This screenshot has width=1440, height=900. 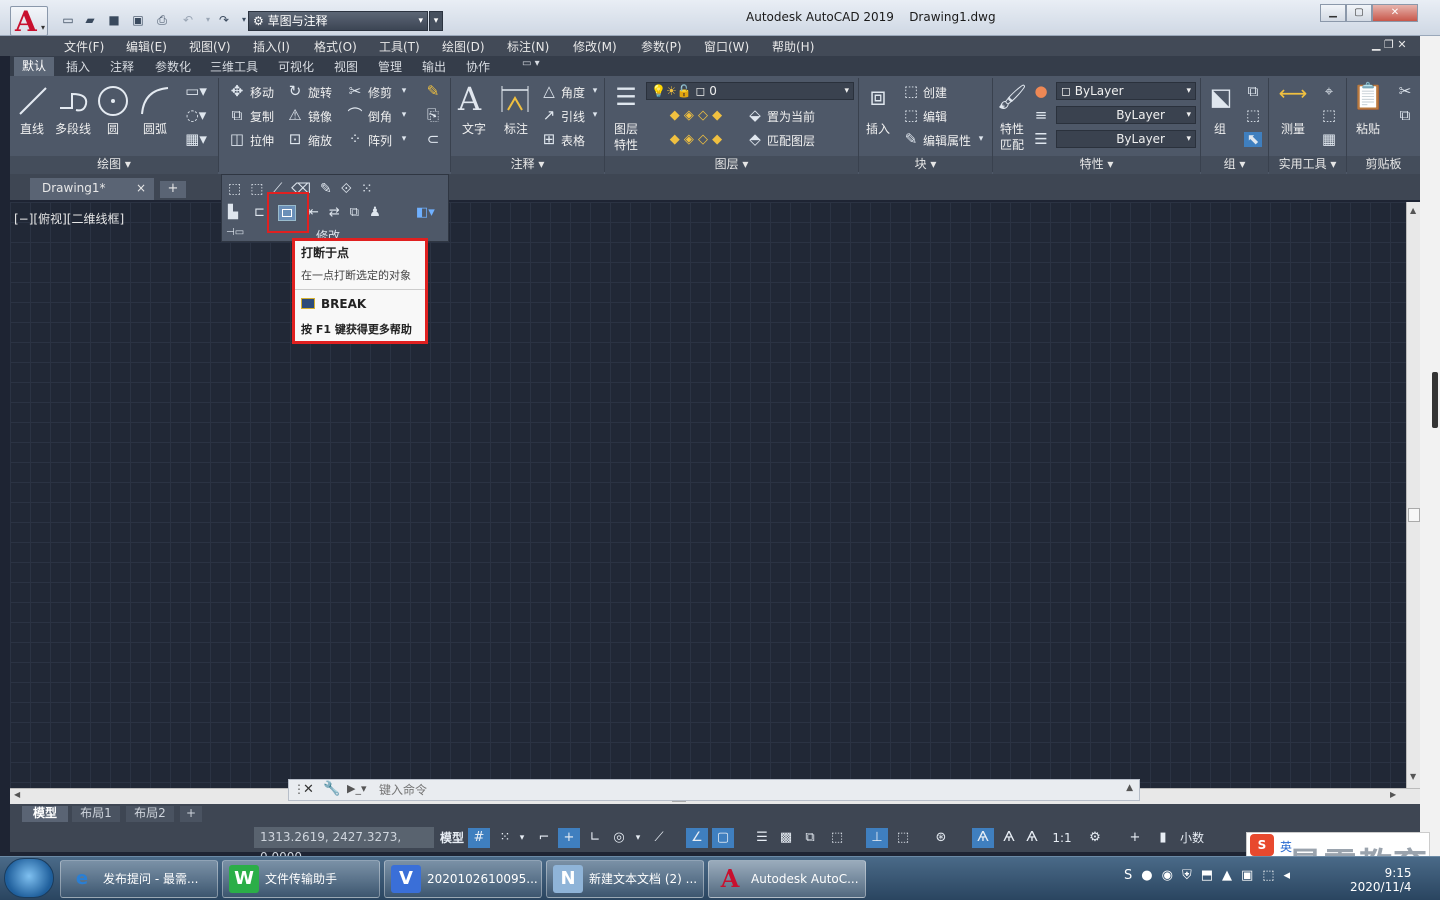 What do you see at coordinates (1253, 115) in the screenshot?
I see `group-edit-icon: ⬚` at bounding box center [1253, 115].